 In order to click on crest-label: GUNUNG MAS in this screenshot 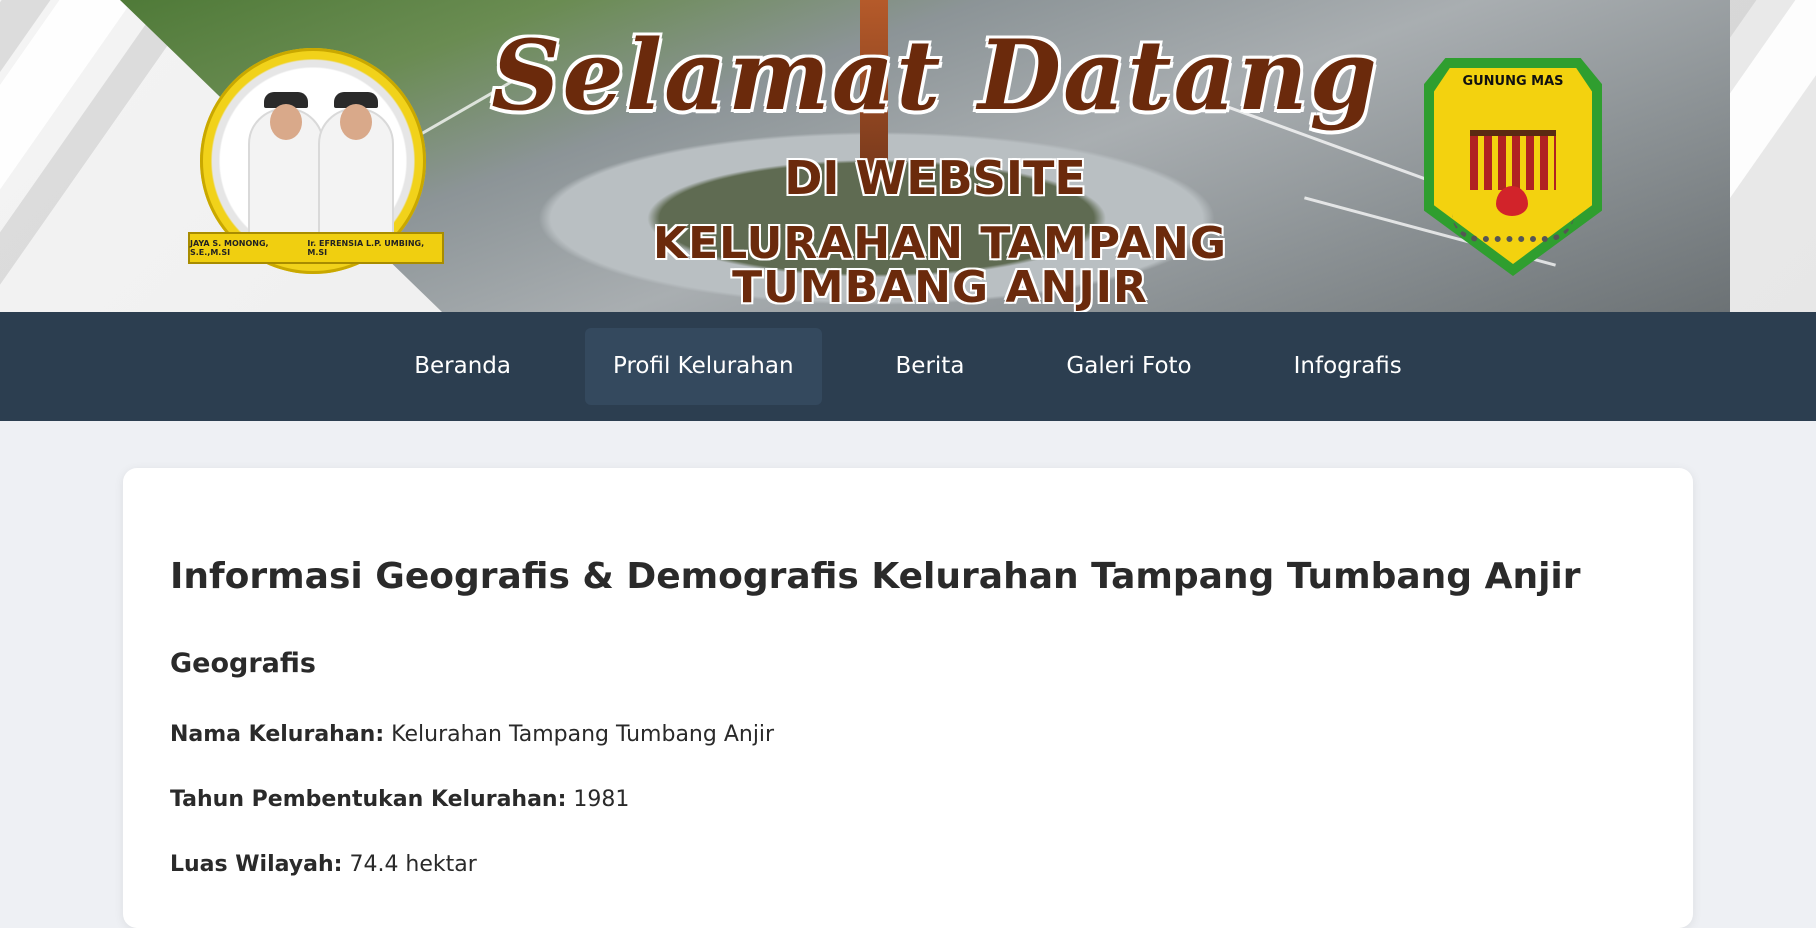, I will do `click(1513, 81)`.